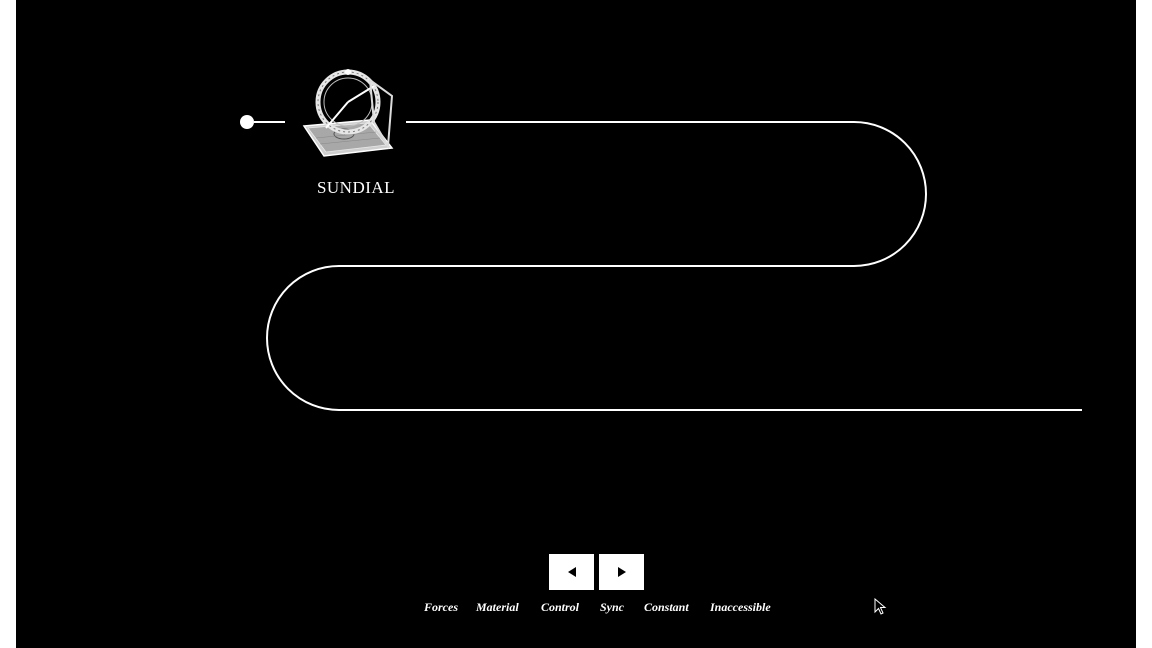 This screenshot has height=648, width=1152. What do you see at coordinates (881, 606) in the screenshot?
I see `mouse-pointer-icon` at bounding box center [881, 606].